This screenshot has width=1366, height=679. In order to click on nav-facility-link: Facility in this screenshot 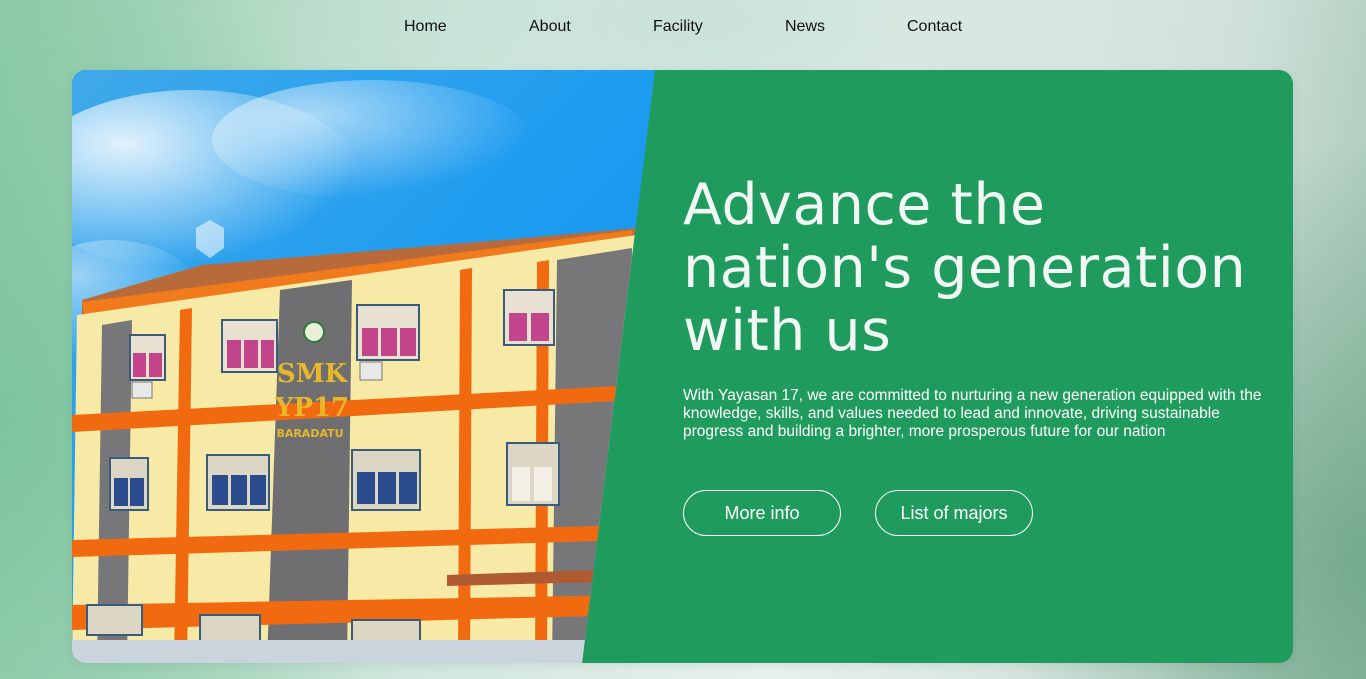, I will do `click(678, 27)`.